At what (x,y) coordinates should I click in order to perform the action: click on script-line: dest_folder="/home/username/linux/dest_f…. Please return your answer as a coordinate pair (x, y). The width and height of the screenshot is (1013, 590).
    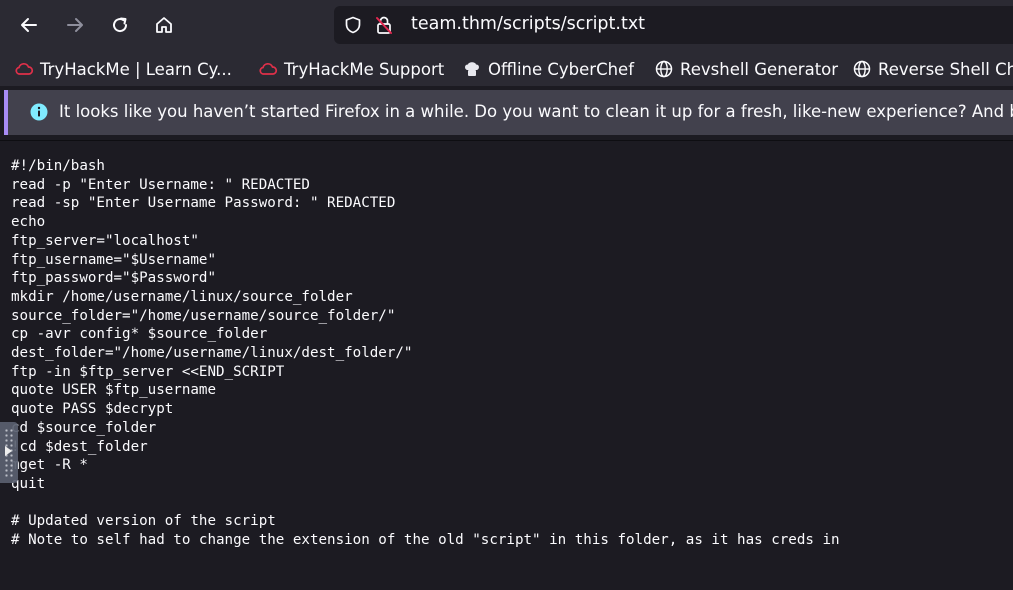
    Looking at the image, I should click on (212, 353).